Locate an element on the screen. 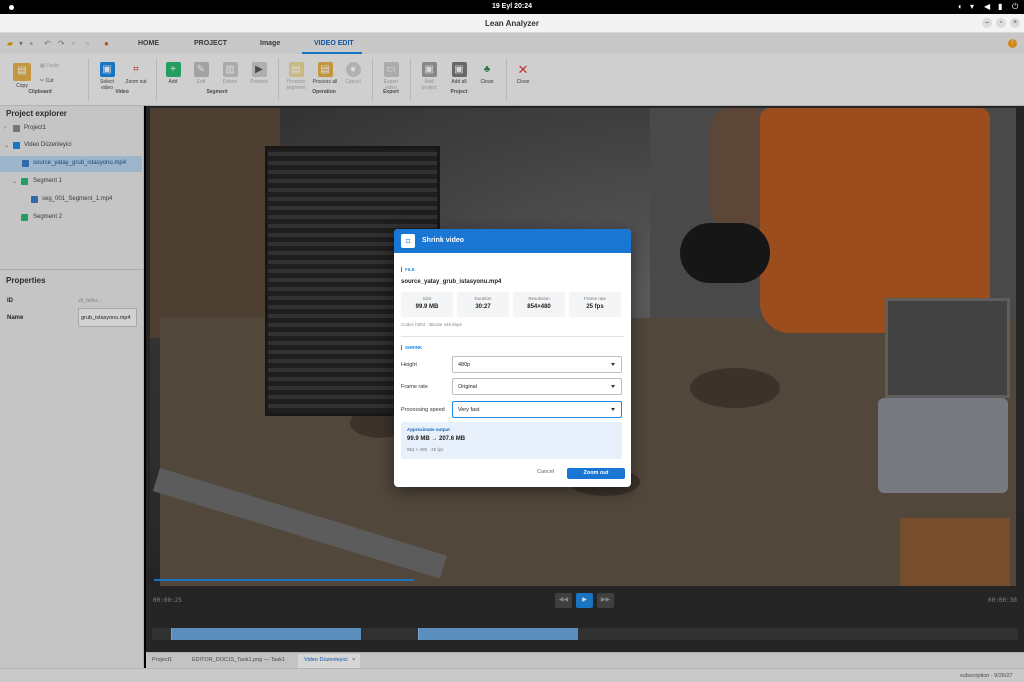  stat-duration: Duration 30:27 is located at coordinates (483, 304).